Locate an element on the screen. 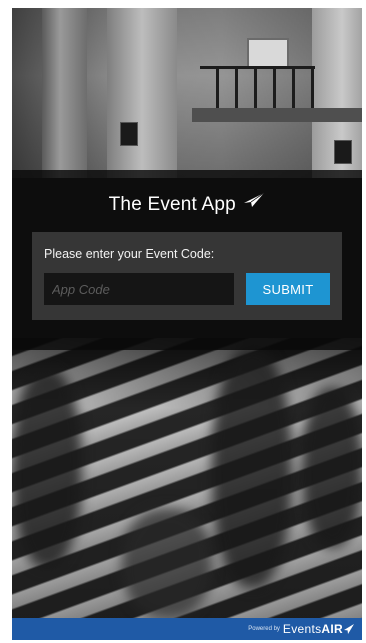 The width and height of the screenshot is (366, 643). brand-name-light: Events is located at coordinates (302, 629).